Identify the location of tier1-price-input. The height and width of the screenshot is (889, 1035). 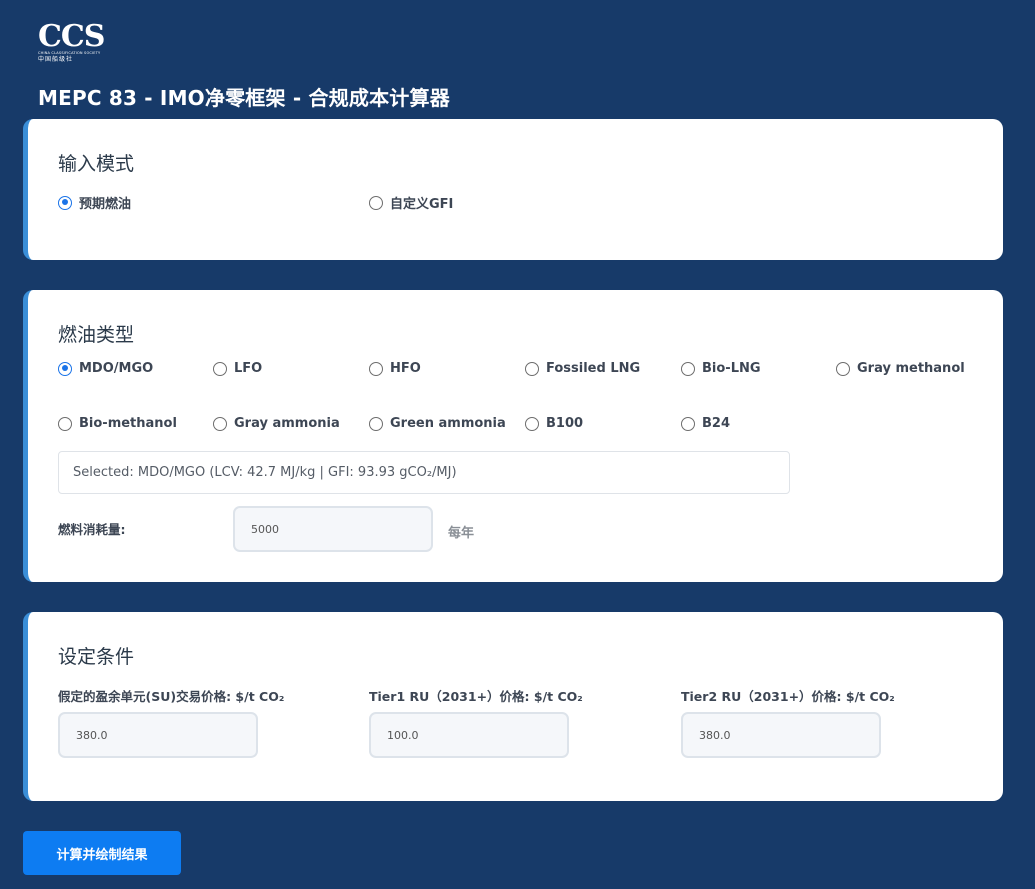
(469, 735).